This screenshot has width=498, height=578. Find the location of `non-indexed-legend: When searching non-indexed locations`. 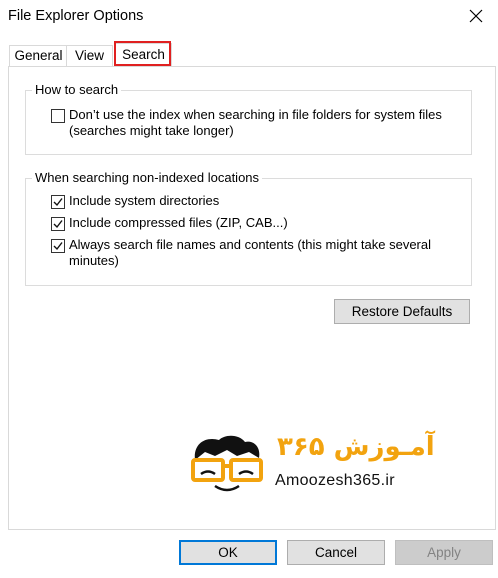

non-indexed-legend: When searching non-indexed locations is located at coordinates (147, 178).